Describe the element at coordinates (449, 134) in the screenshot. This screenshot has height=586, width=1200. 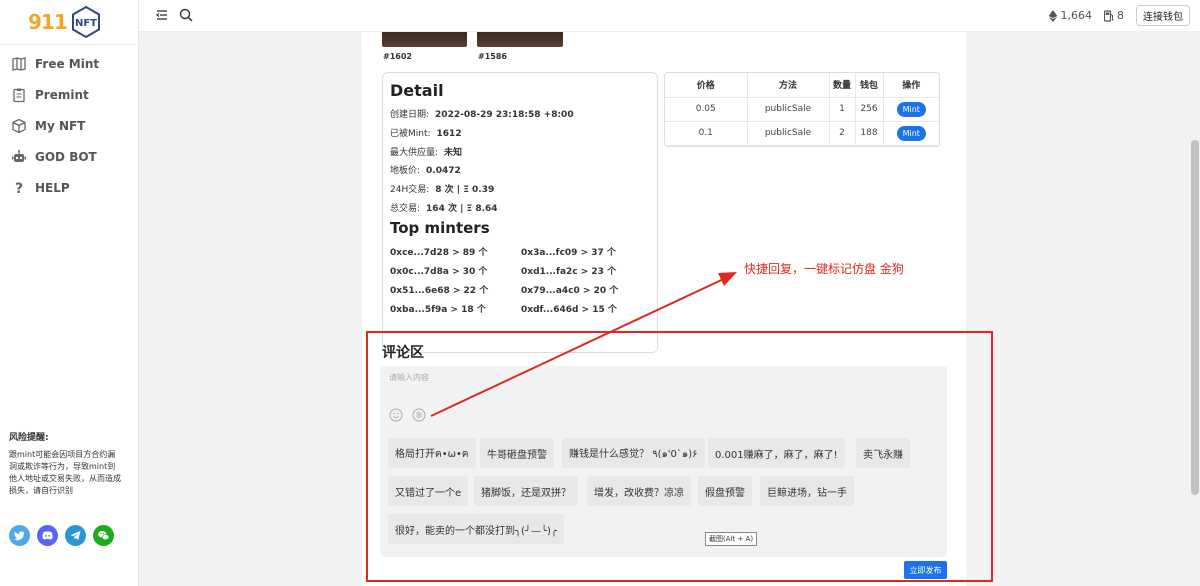
I see `detail-value: 1612` at that location.